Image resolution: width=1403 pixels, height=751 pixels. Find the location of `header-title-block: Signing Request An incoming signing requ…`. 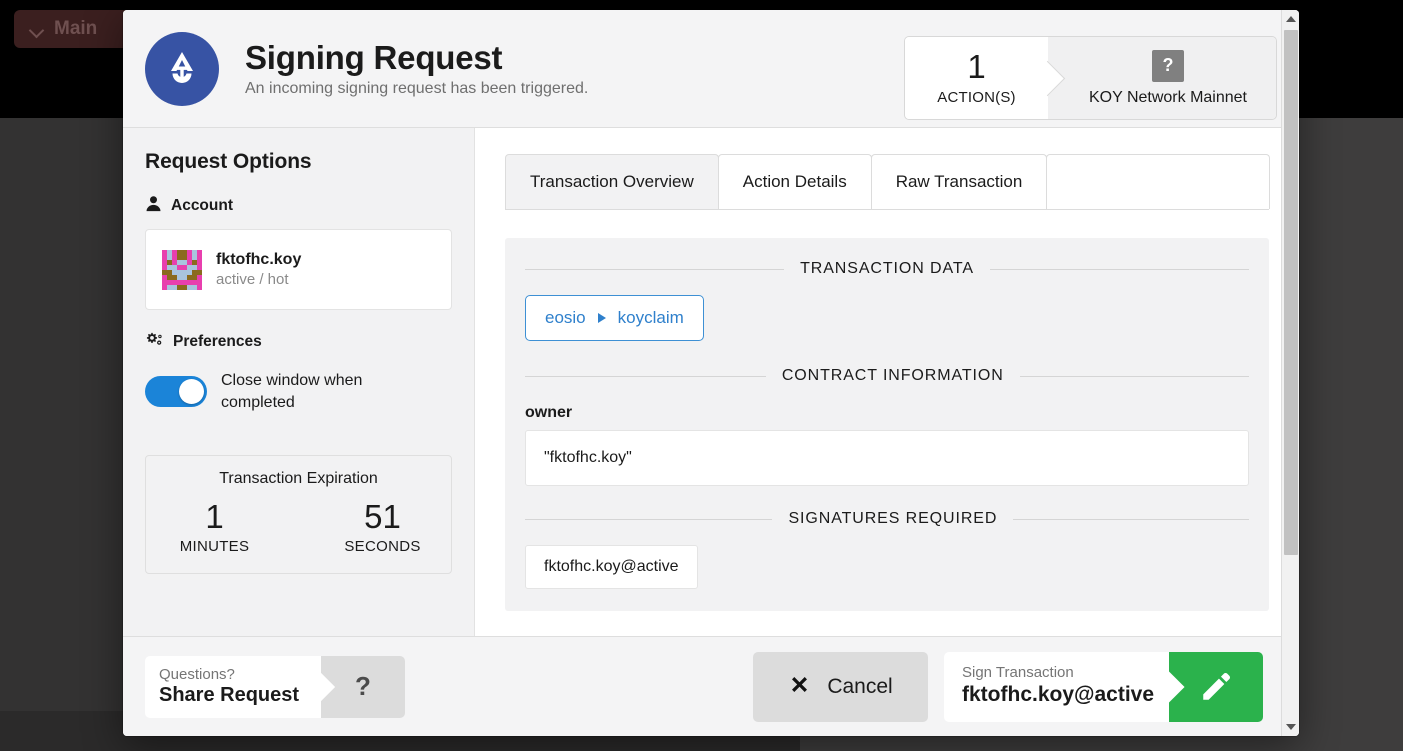

header-title-block: Signing Request An incoming signing requ… is located at coordinates (416, 68).